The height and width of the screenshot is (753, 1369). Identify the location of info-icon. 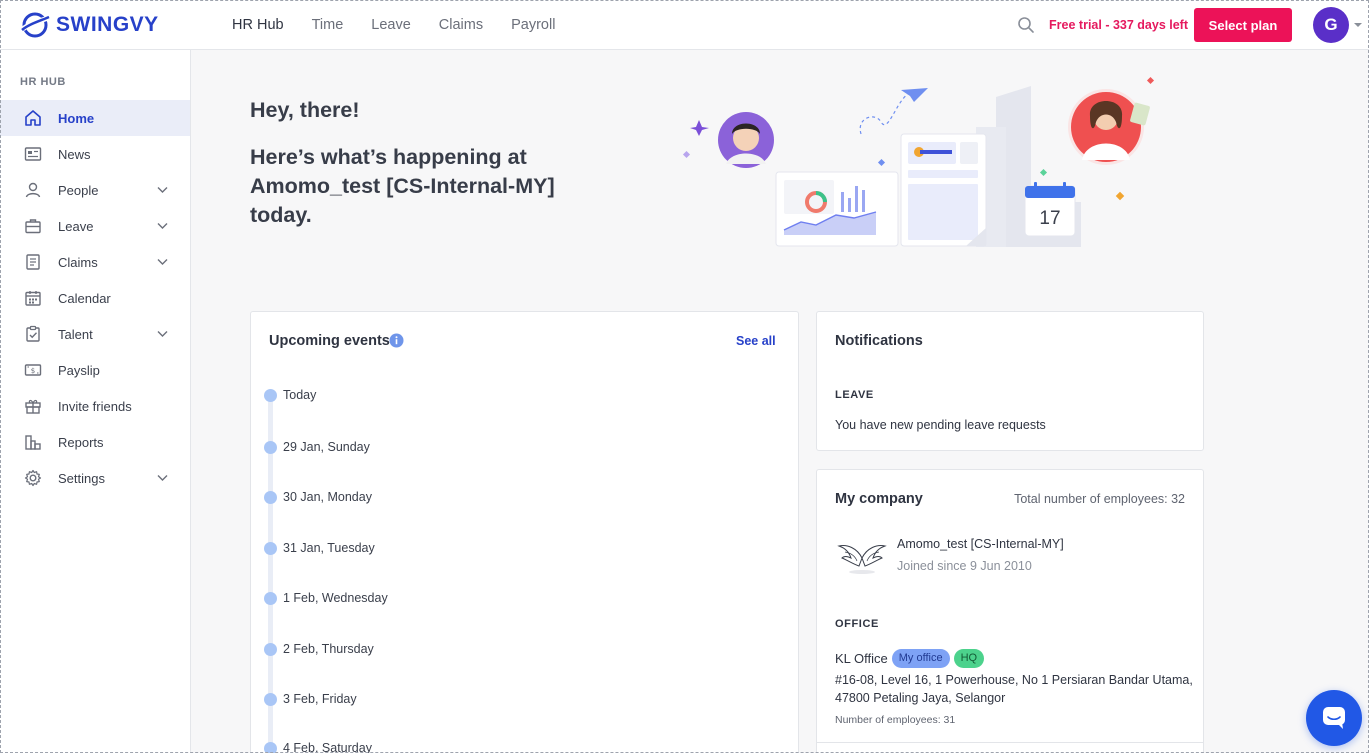
(396, 340).